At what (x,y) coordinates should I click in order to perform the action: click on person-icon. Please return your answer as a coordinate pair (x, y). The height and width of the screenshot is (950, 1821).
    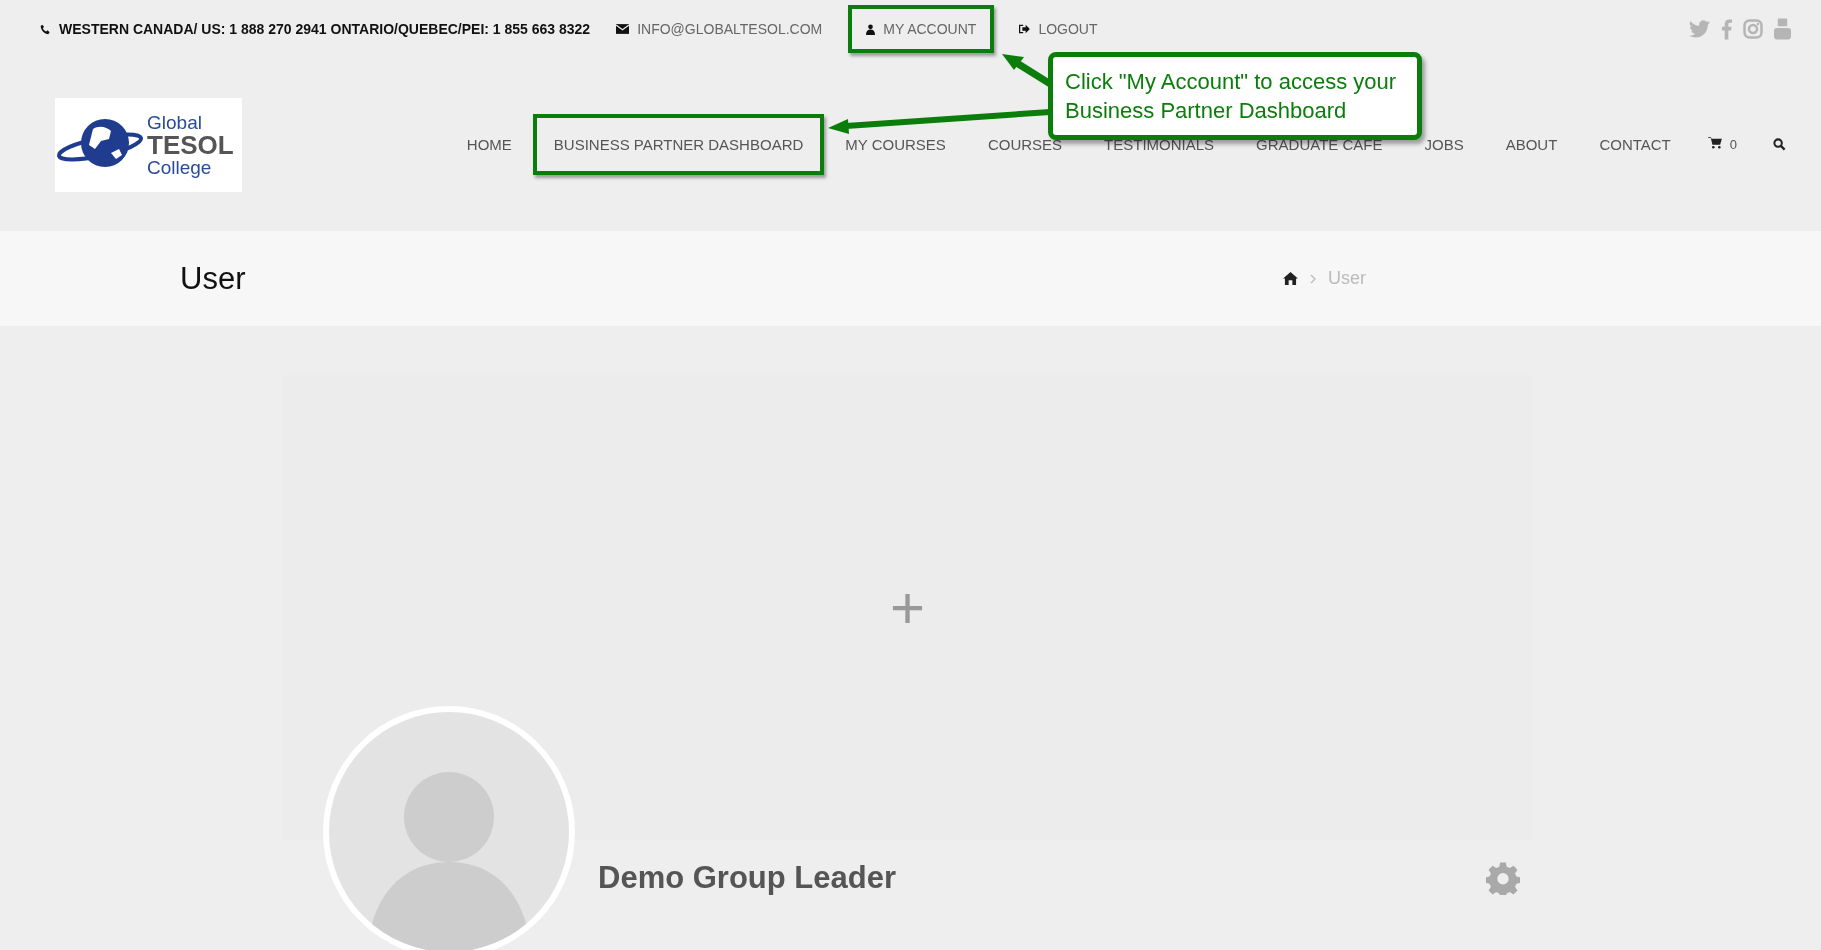
    Looking at the image, I should click on (871, 29).